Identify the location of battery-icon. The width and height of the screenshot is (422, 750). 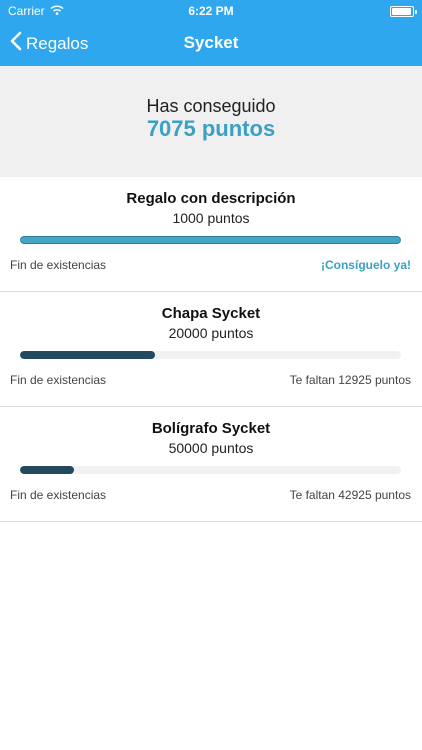
(403, 11).